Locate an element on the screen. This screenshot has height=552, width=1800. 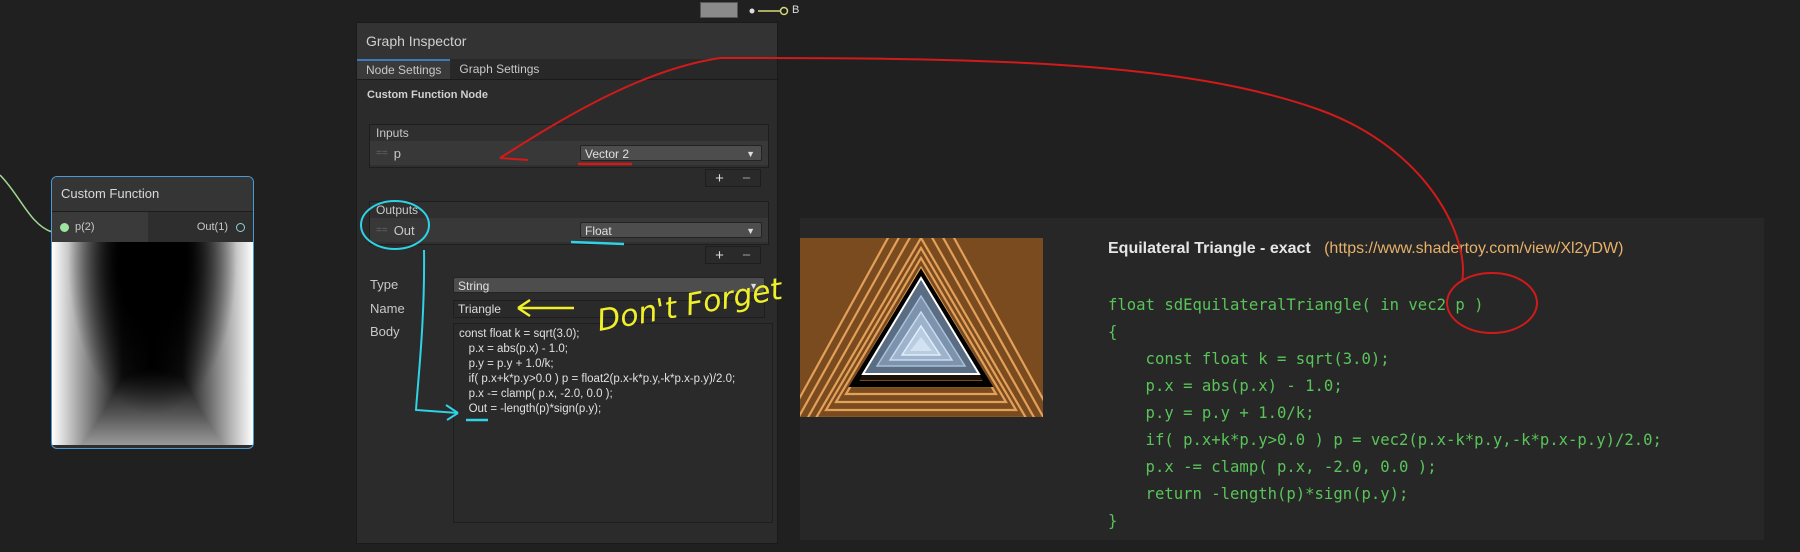
output-port-dot-icon is located at coordinates (240, 227).